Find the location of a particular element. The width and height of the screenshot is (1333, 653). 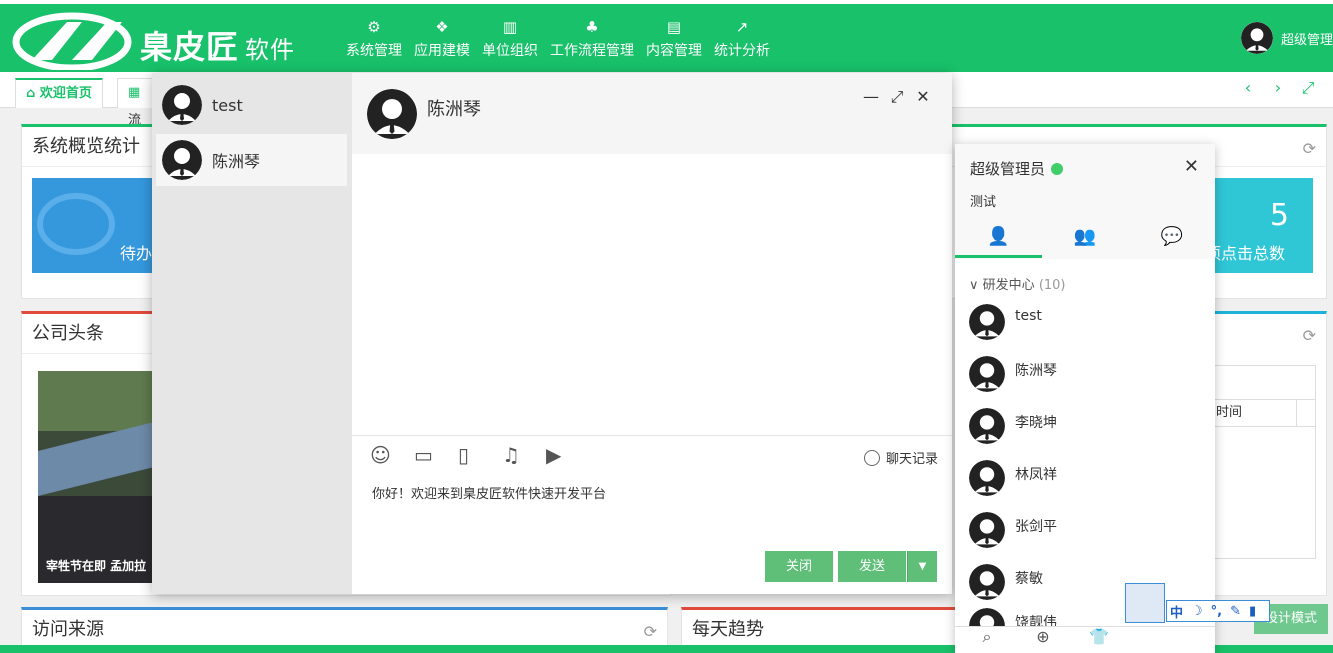

nav-label: 统计分析 is located at coordinates (742, 51).